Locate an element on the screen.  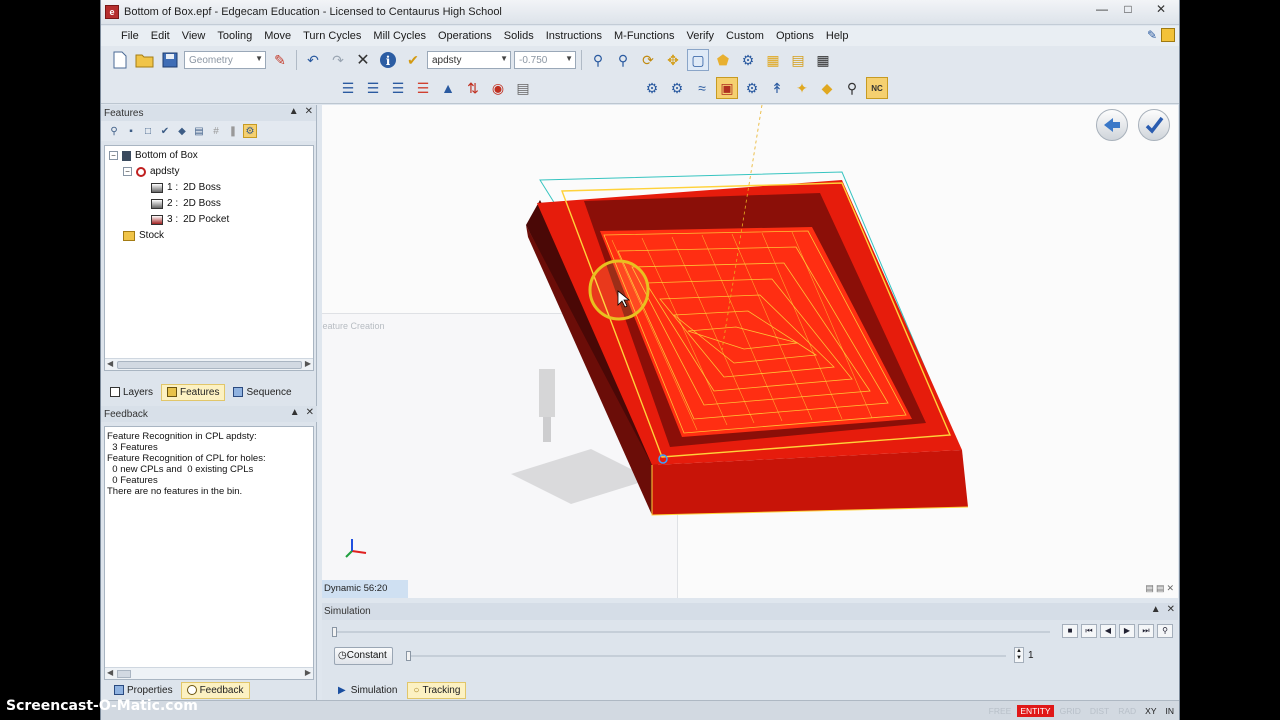
tab-layers: Layers is located at coordinates (131, 392).